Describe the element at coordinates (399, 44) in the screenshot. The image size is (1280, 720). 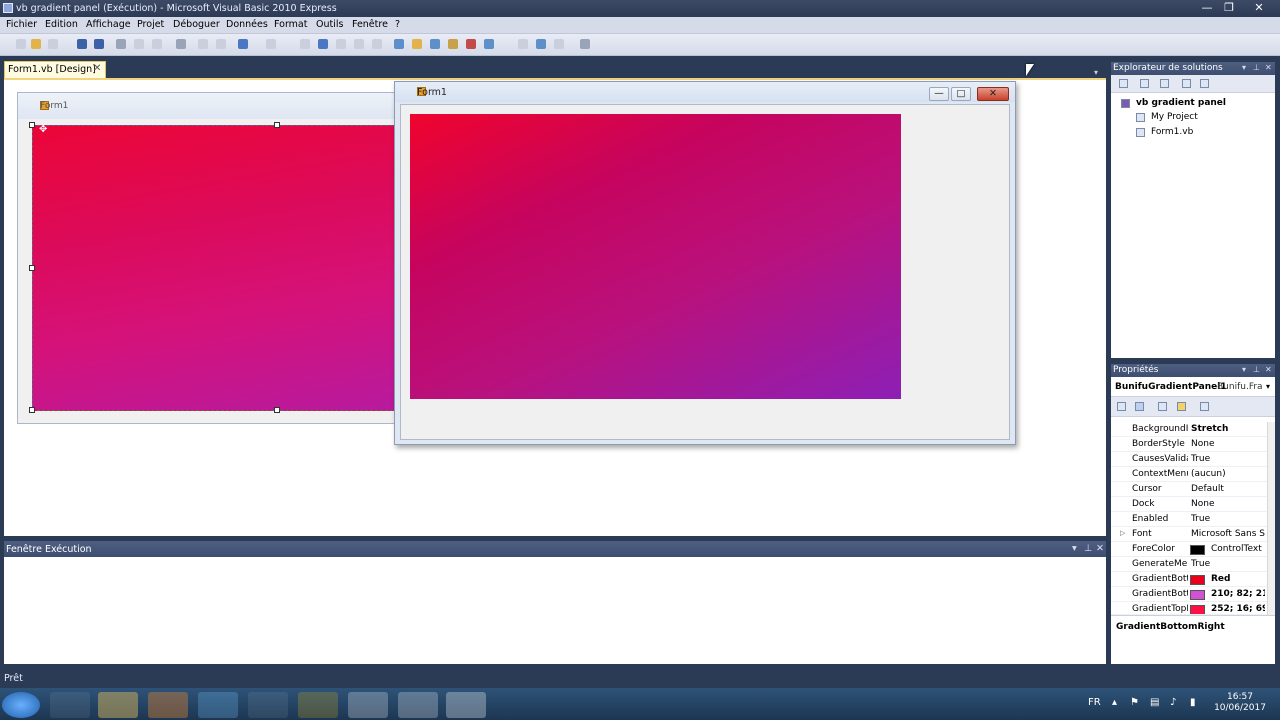
I see `solution-explorer-icon` at that location.